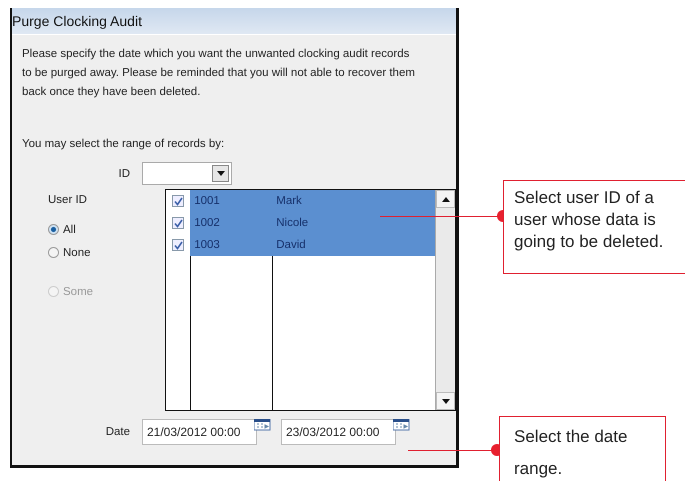 The width and height of the screenshot is (685, 481). Describe the element at coordinates (582, 448) in the screenshot. I see `callout-text: Select the date range.` at that location.